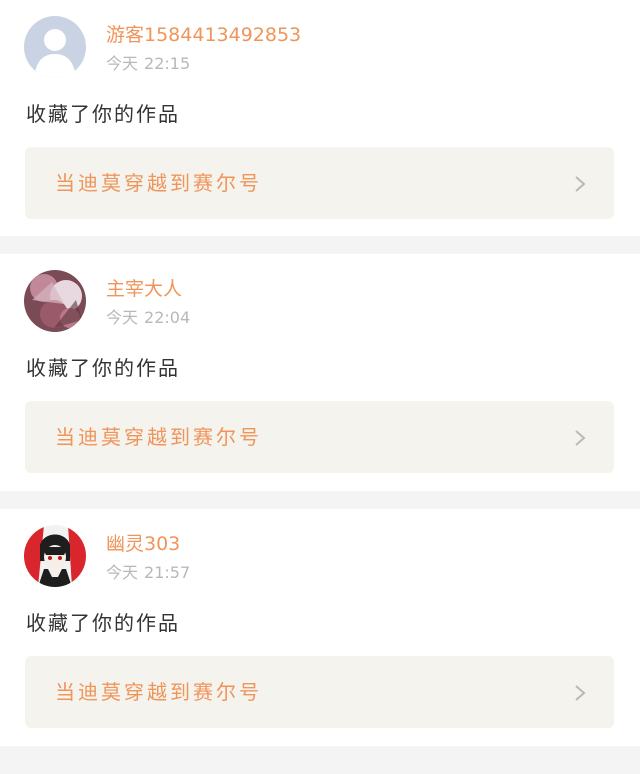 The height and width of the screenshot is (774, 640). I want to click on username: 游客1584413492853, so click(203, 35).